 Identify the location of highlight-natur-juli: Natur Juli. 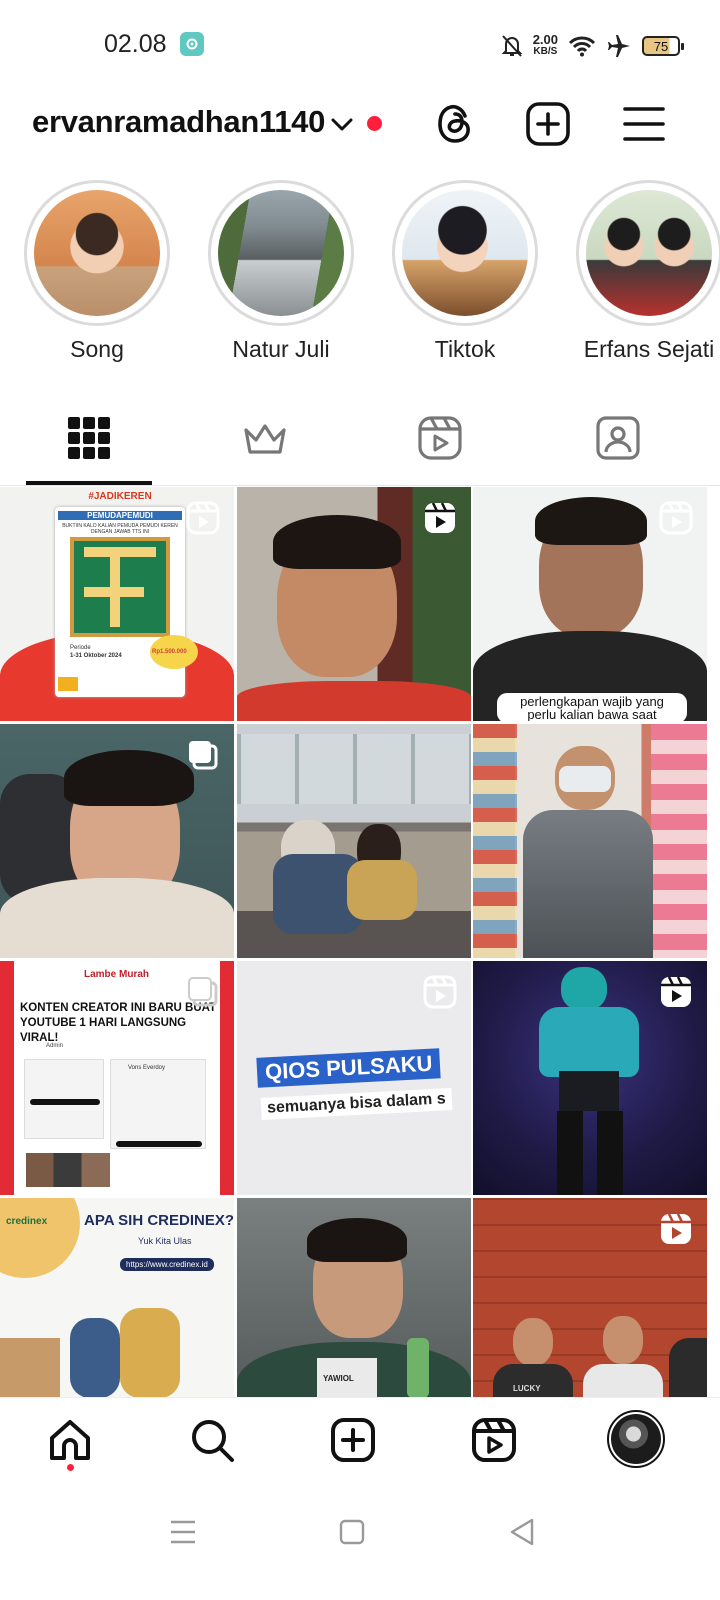
(281, 271).